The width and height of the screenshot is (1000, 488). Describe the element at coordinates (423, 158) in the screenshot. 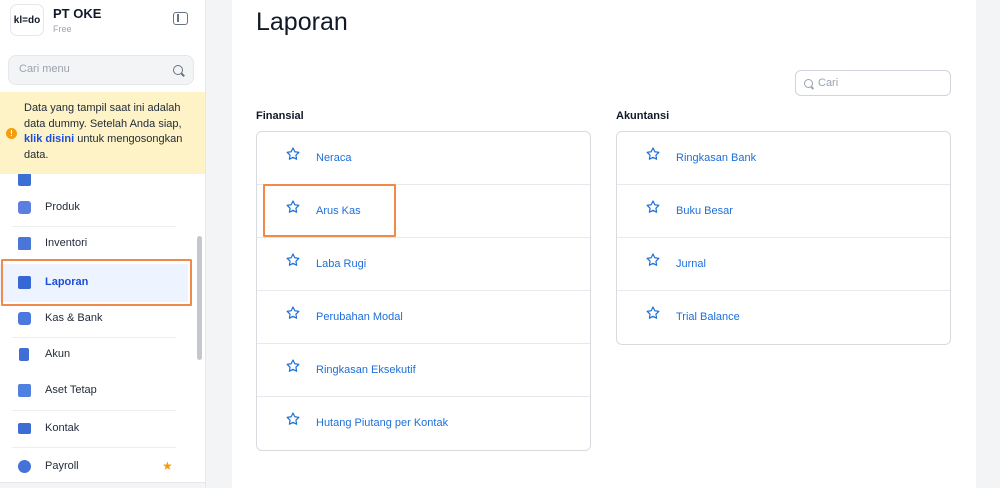

I see `report-row-neraca: Neraca` at that location.